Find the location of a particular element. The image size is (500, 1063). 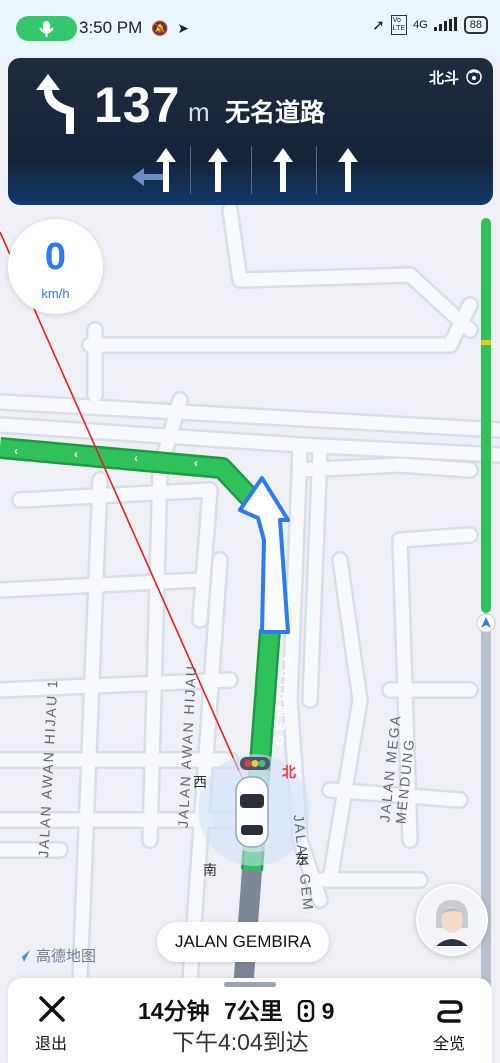

amap-logo-icon is located at coordinates (23, 955).